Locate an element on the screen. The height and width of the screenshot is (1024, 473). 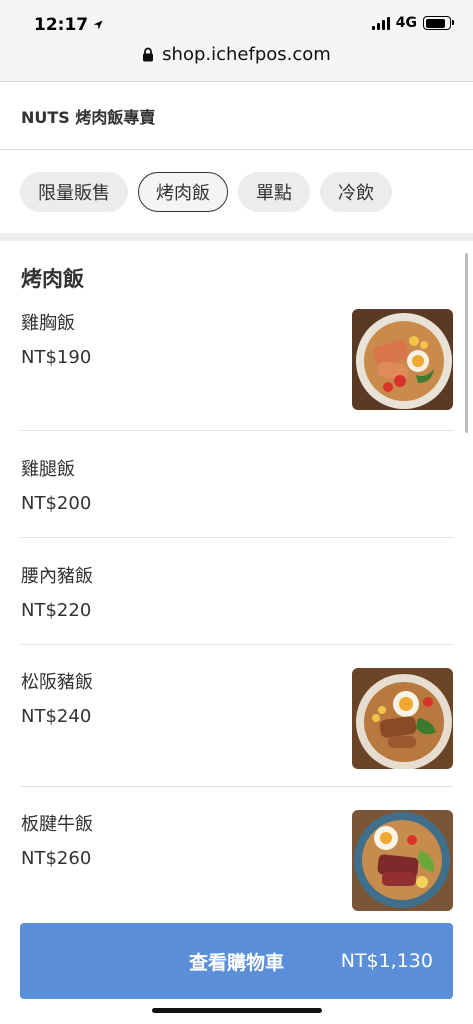
item-price: NT$240 is located at coordinates (56, 716).